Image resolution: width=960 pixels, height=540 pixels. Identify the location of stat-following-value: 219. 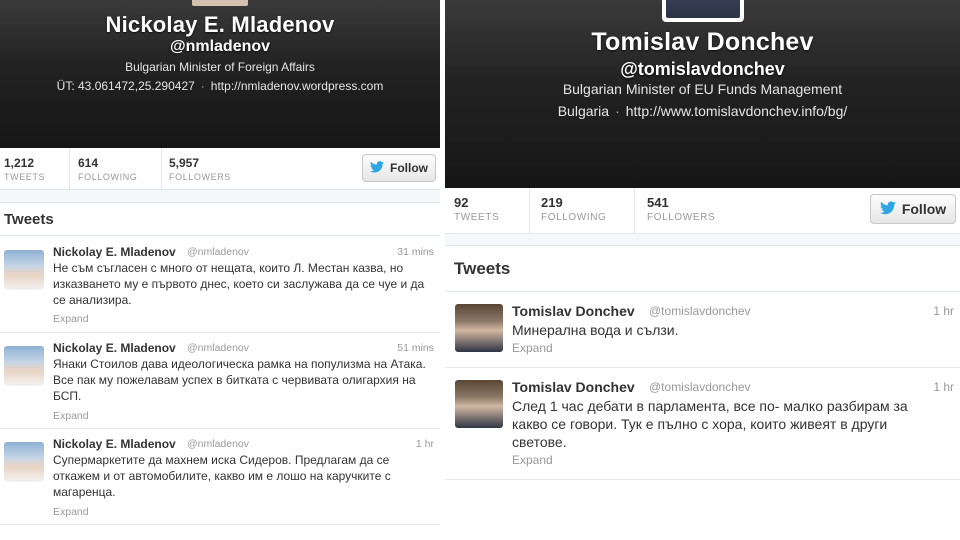
(552, 202).